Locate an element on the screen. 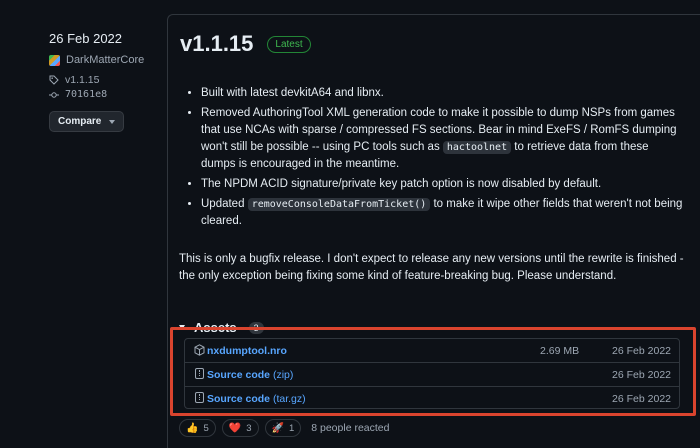 The width and height of the screenshot is (700, 448). inline-code: hactoolnet is located at coordinates (477, 147).